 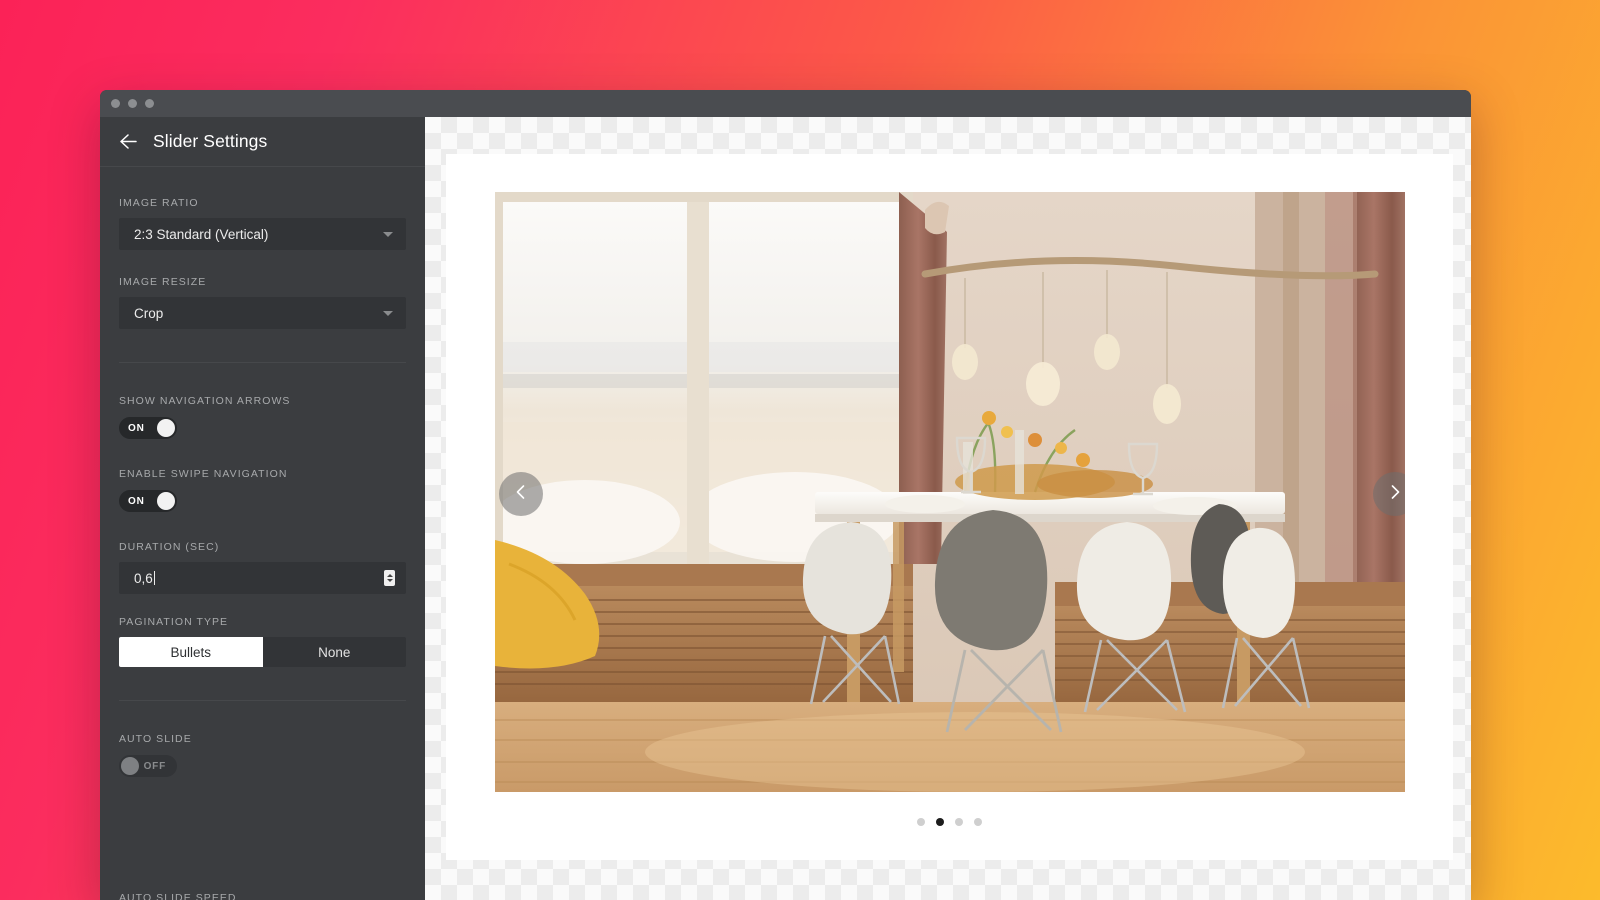 What do you see at coordinates (262, 578) in the screenshot?
I see `duration-input: 0,6` at bounding box center [262, 578].